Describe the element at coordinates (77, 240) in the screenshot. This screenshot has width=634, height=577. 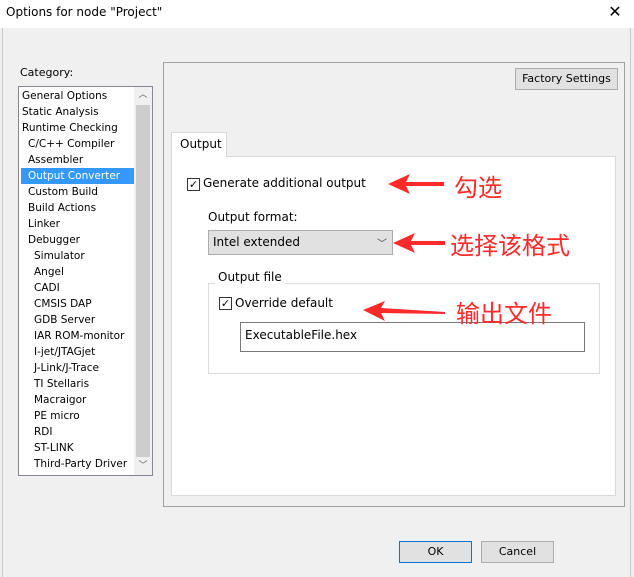
I see `category-item: Debugger` at that location.